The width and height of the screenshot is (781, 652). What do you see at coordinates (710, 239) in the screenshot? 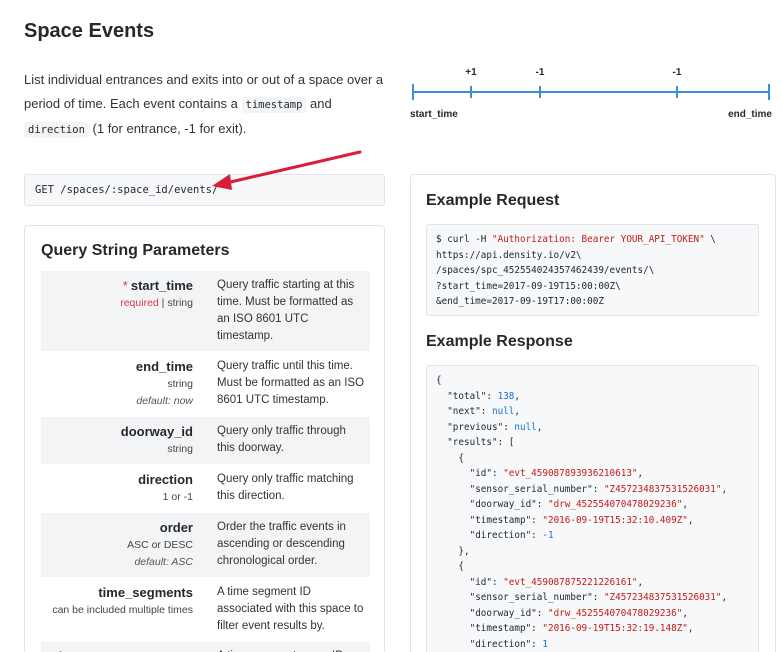
I see `code-line: \` at bounding box center [710, 239].